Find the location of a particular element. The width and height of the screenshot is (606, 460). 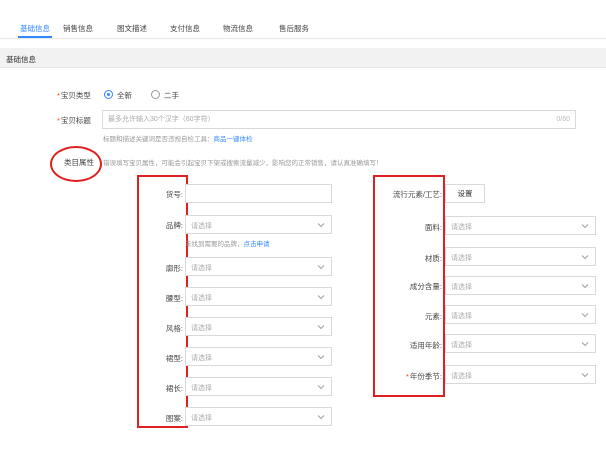

field-label-silhouette: 廓形: is located at coordinates (174, 268).